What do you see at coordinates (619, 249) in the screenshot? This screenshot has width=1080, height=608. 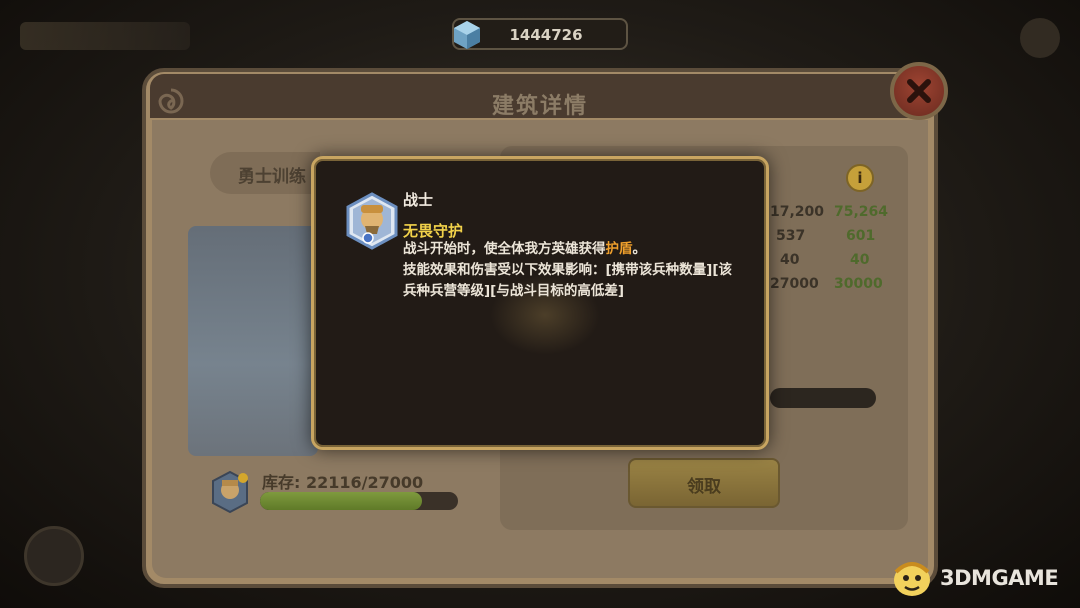 I see `keyword-shield: 护盾` at bounding box center [619, 249].